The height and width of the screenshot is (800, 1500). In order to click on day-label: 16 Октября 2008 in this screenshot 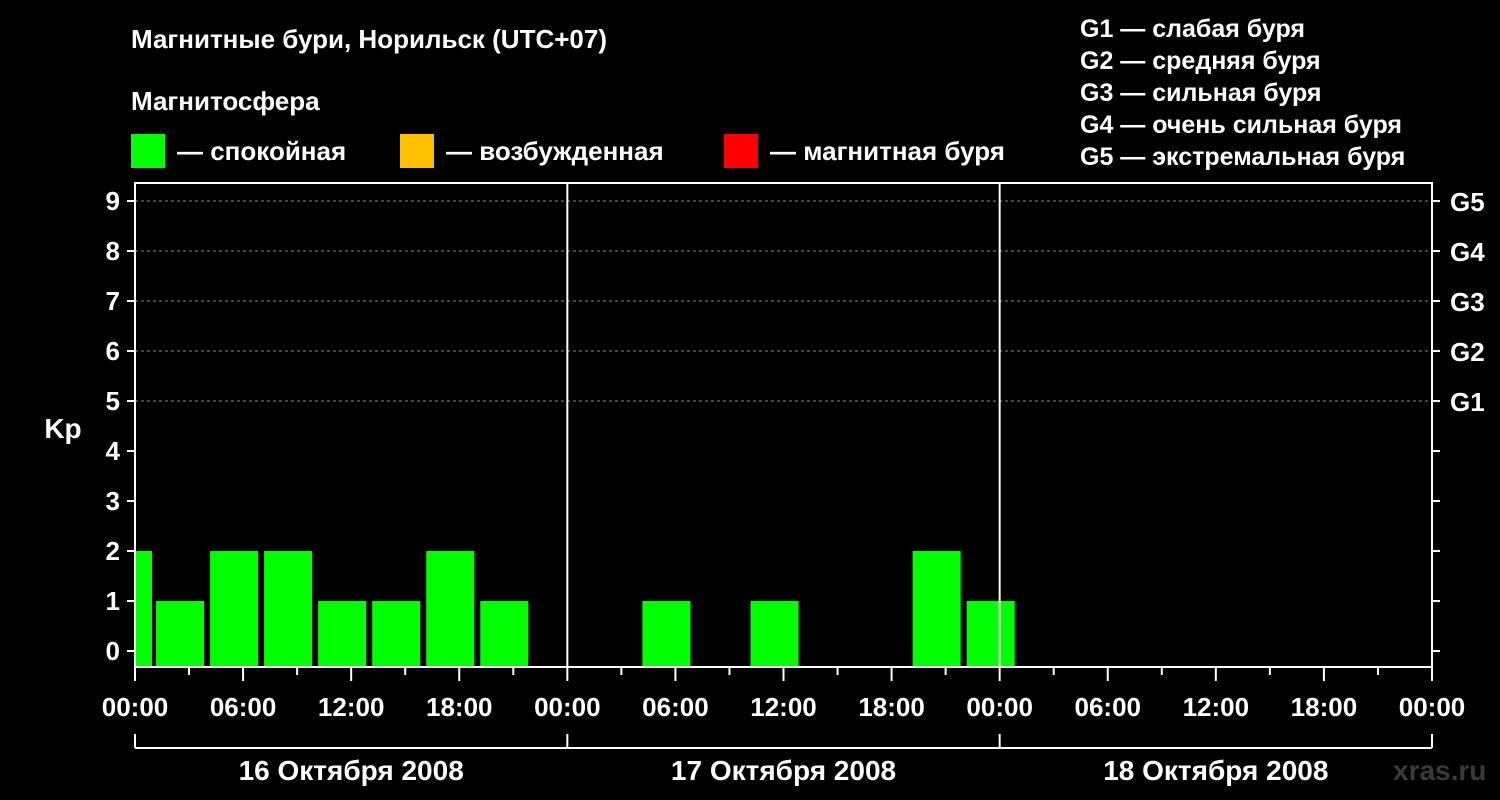, I will do `click(351, 770)`.